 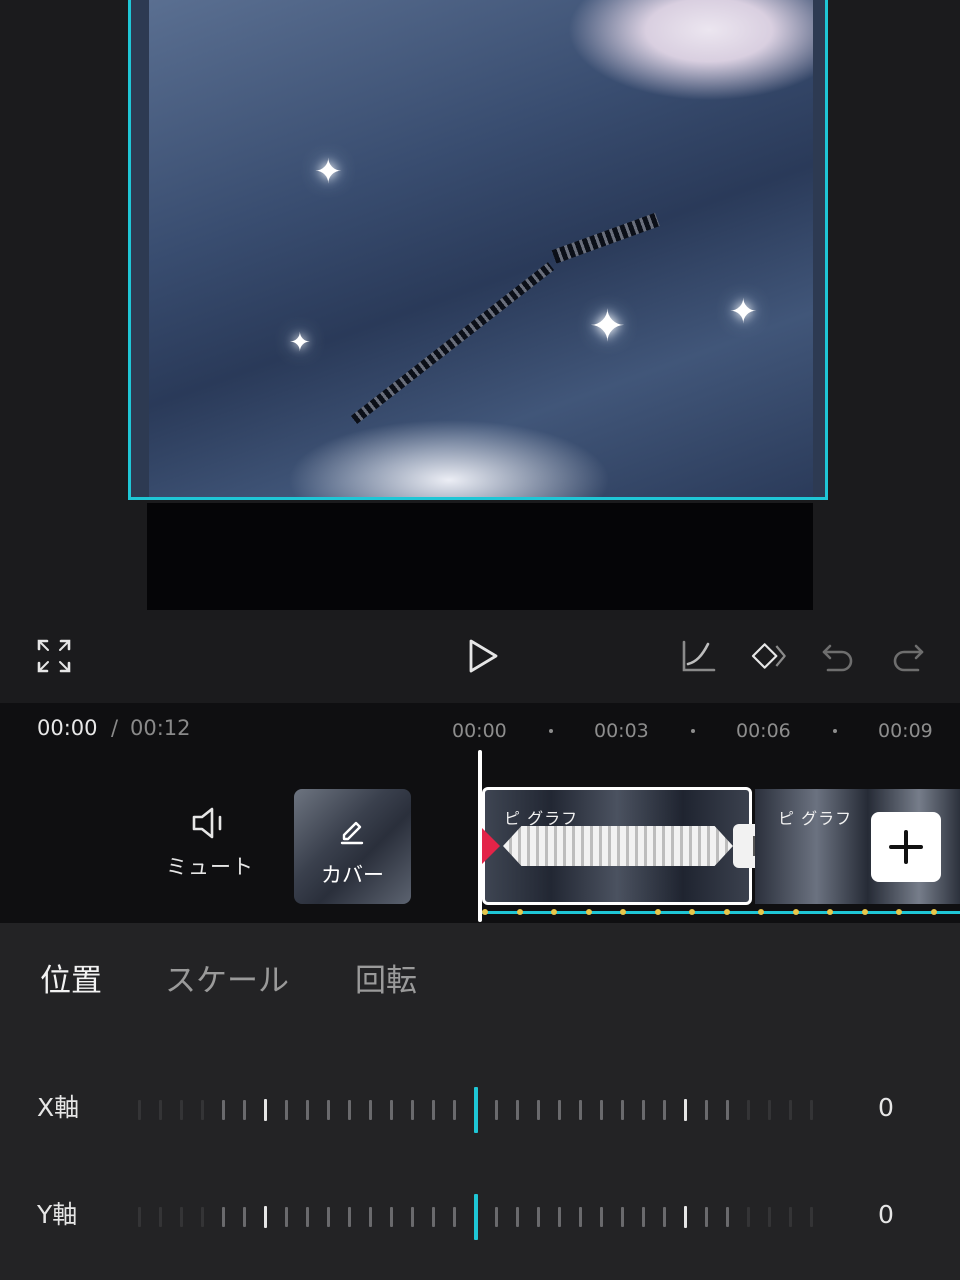 I want to click on play-icon, so click(x=483, y=656).